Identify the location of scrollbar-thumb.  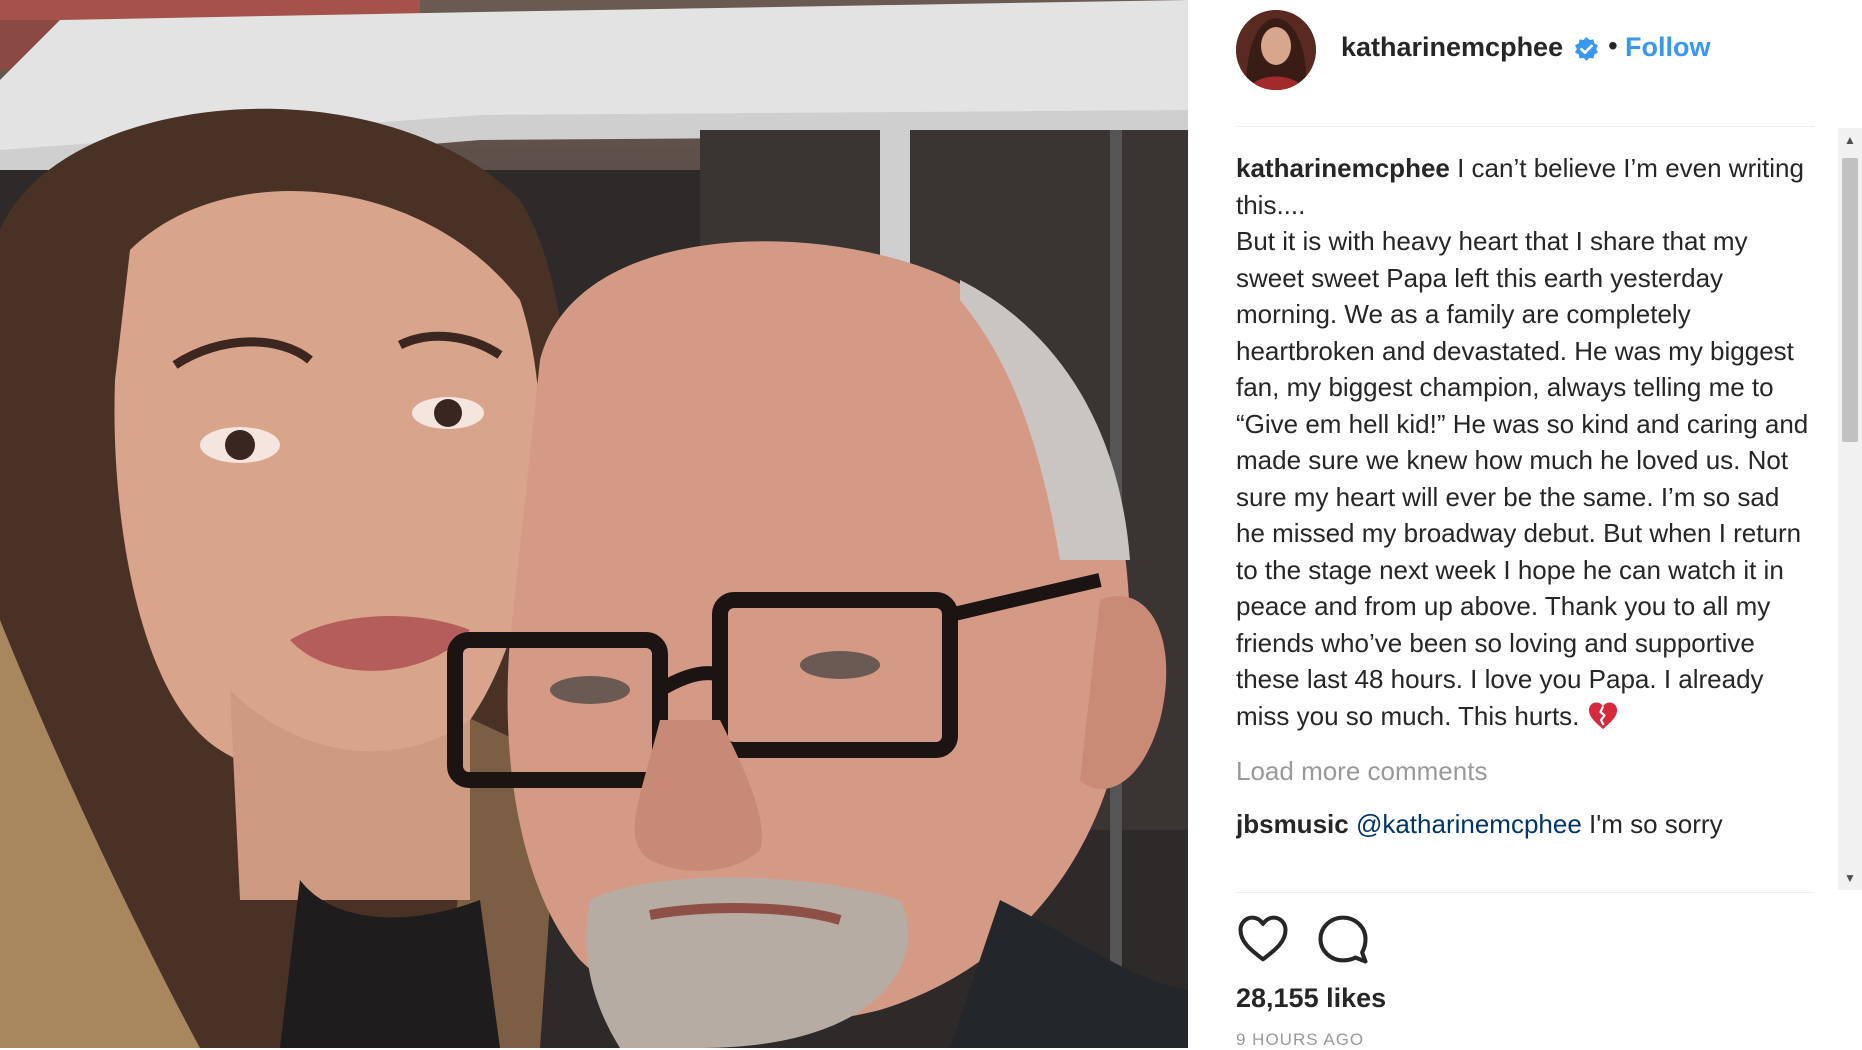
(1850, 300).